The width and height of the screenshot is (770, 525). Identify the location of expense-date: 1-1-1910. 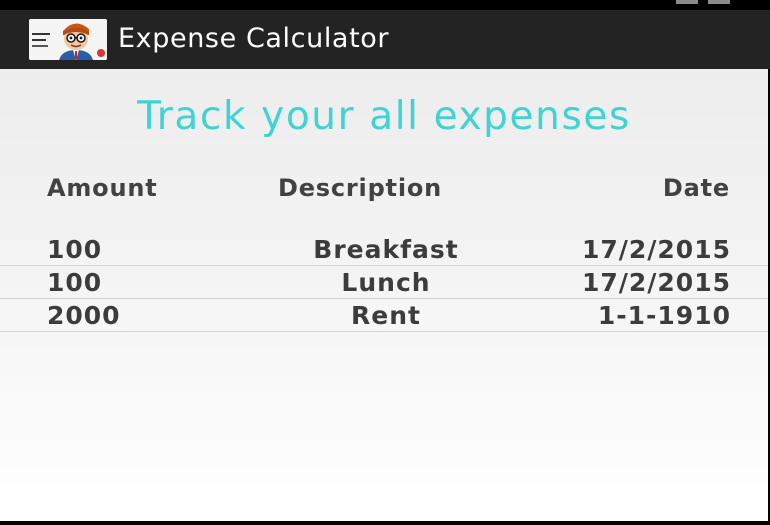
(664, 315).